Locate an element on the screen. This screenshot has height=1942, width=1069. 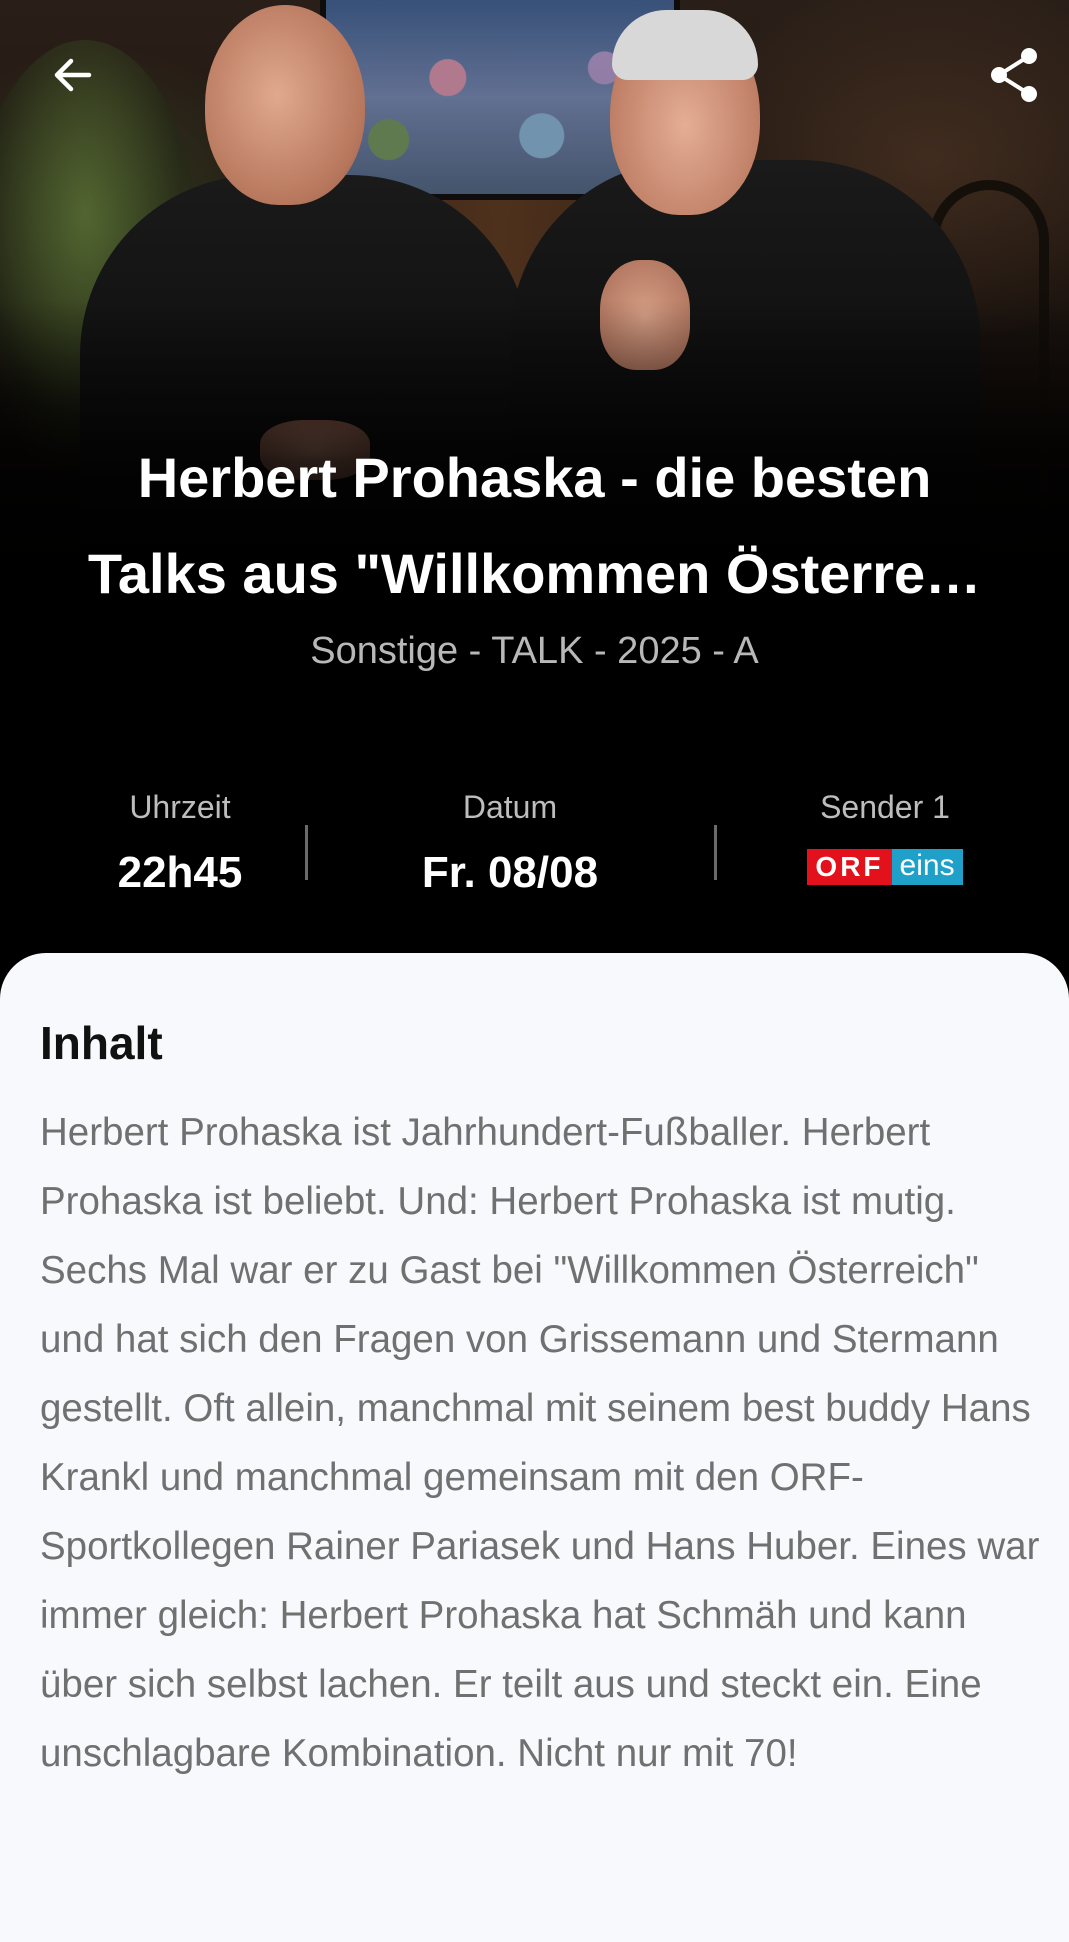
sender-info: Sender 1 ORF eins is located at coordinates (885, 835).